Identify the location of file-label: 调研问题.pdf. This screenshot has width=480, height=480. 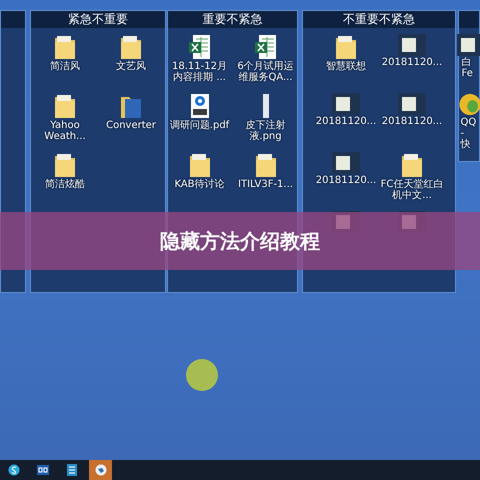
(200, 125).